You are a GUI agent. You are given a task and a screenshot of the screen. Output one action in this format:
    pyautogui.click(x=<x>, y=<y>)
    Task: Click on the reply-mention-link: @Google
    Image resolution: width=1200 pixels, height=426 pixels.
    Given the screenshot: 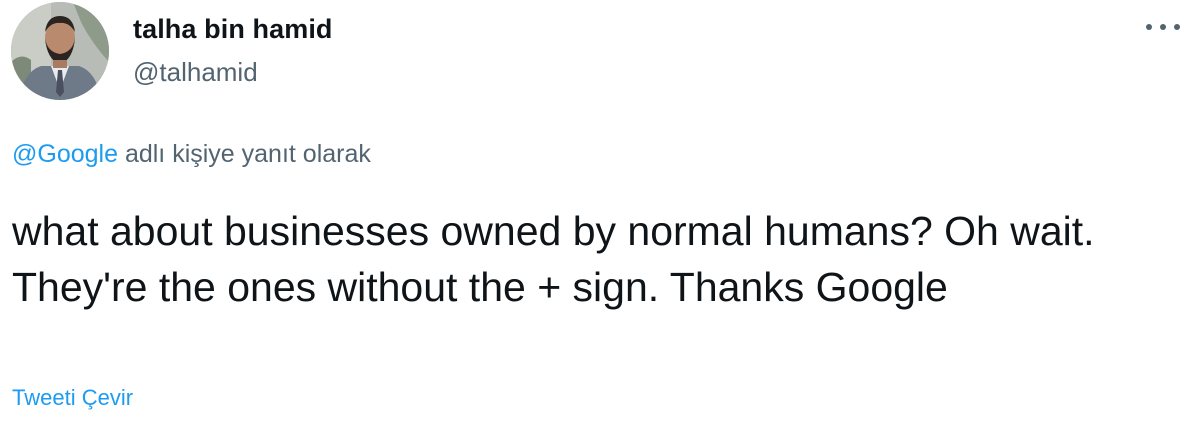 What is the action you would take?
    pyautogui.click(x=65, y=154)
    